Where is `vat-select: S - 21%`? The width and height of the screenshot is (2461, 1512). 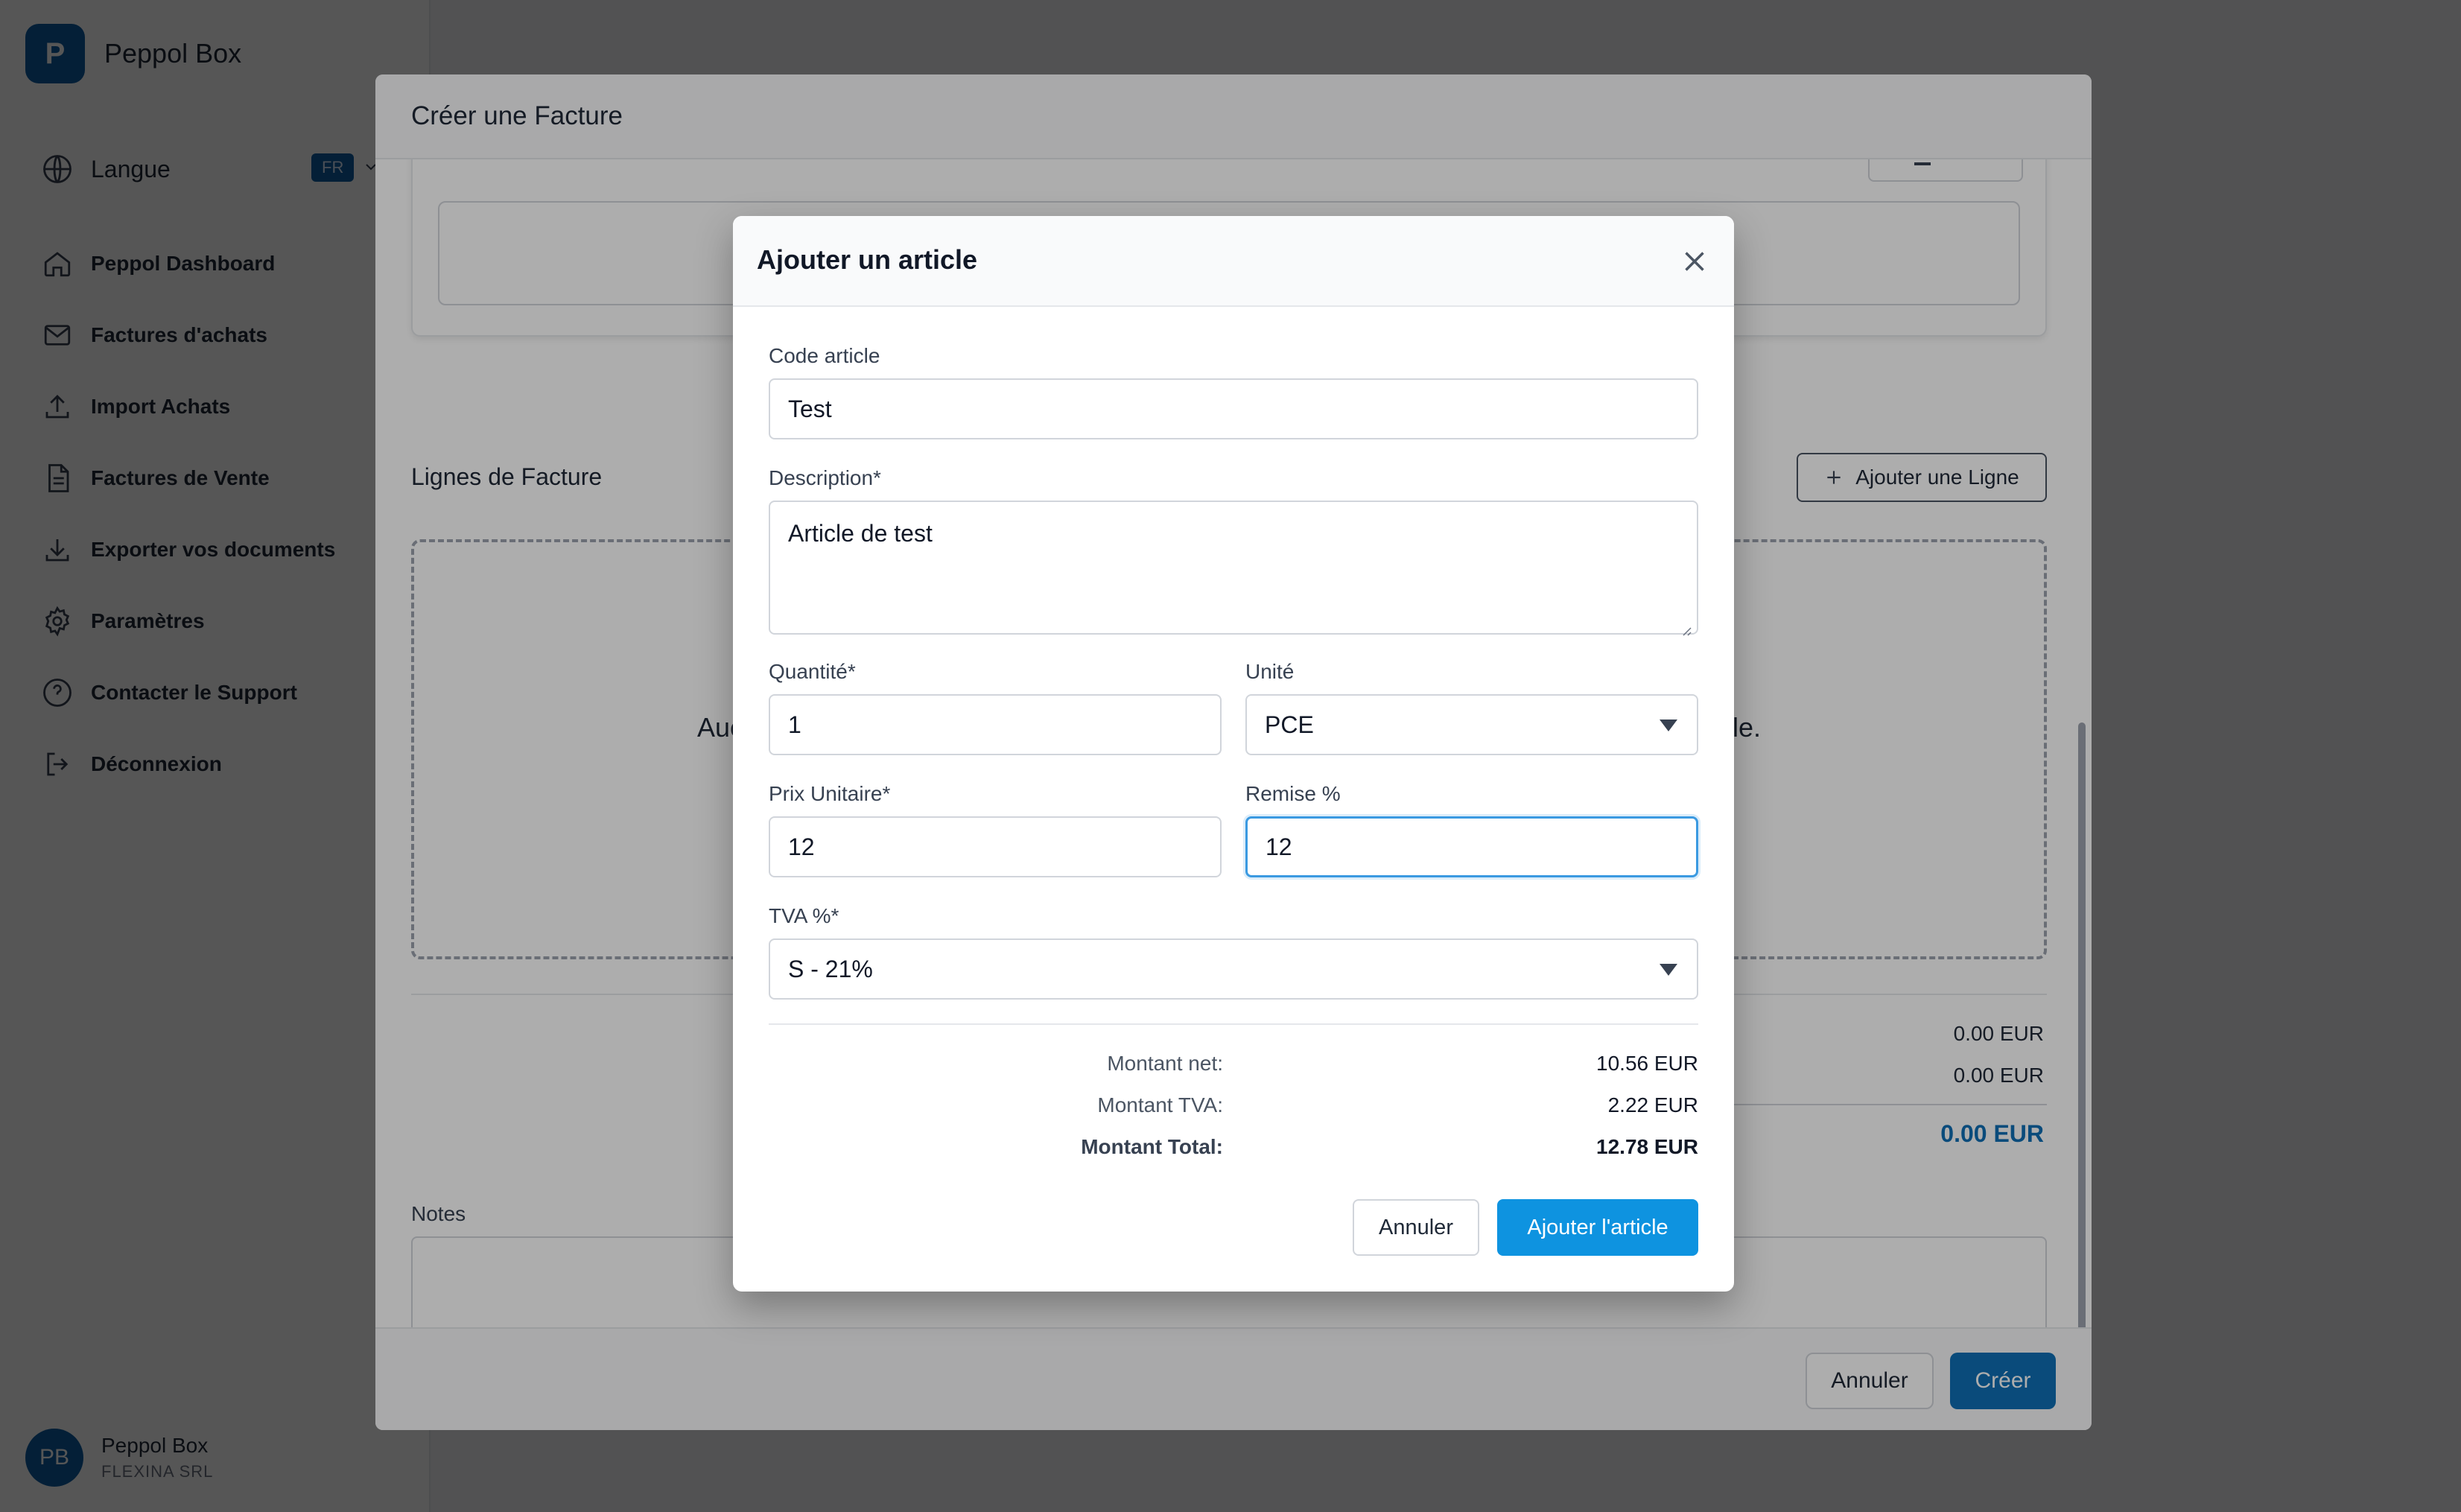 vat-select: S - 21% is located at coordinates (1233, 969).